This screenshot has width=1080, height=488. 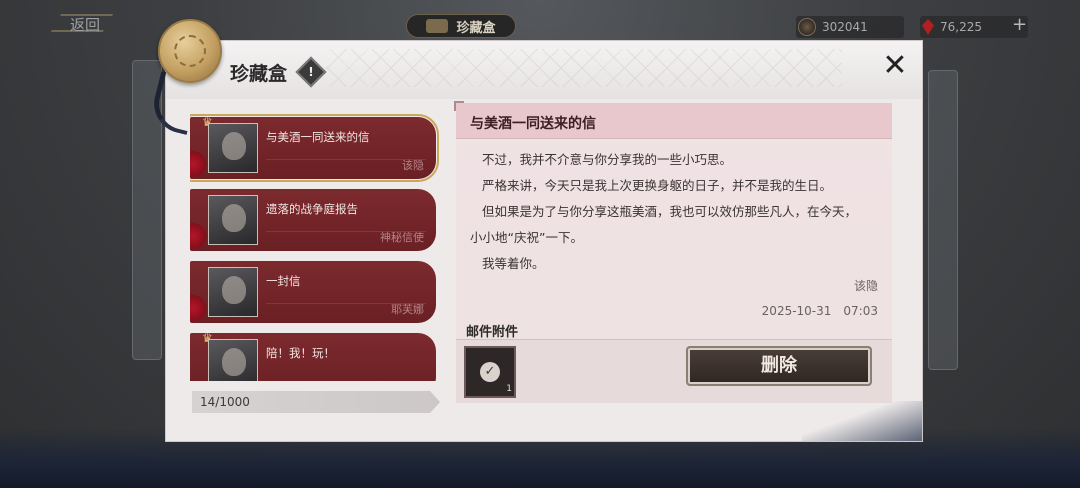 I want to click on currency-coin-value: 302041, so click(x=845, y=27).